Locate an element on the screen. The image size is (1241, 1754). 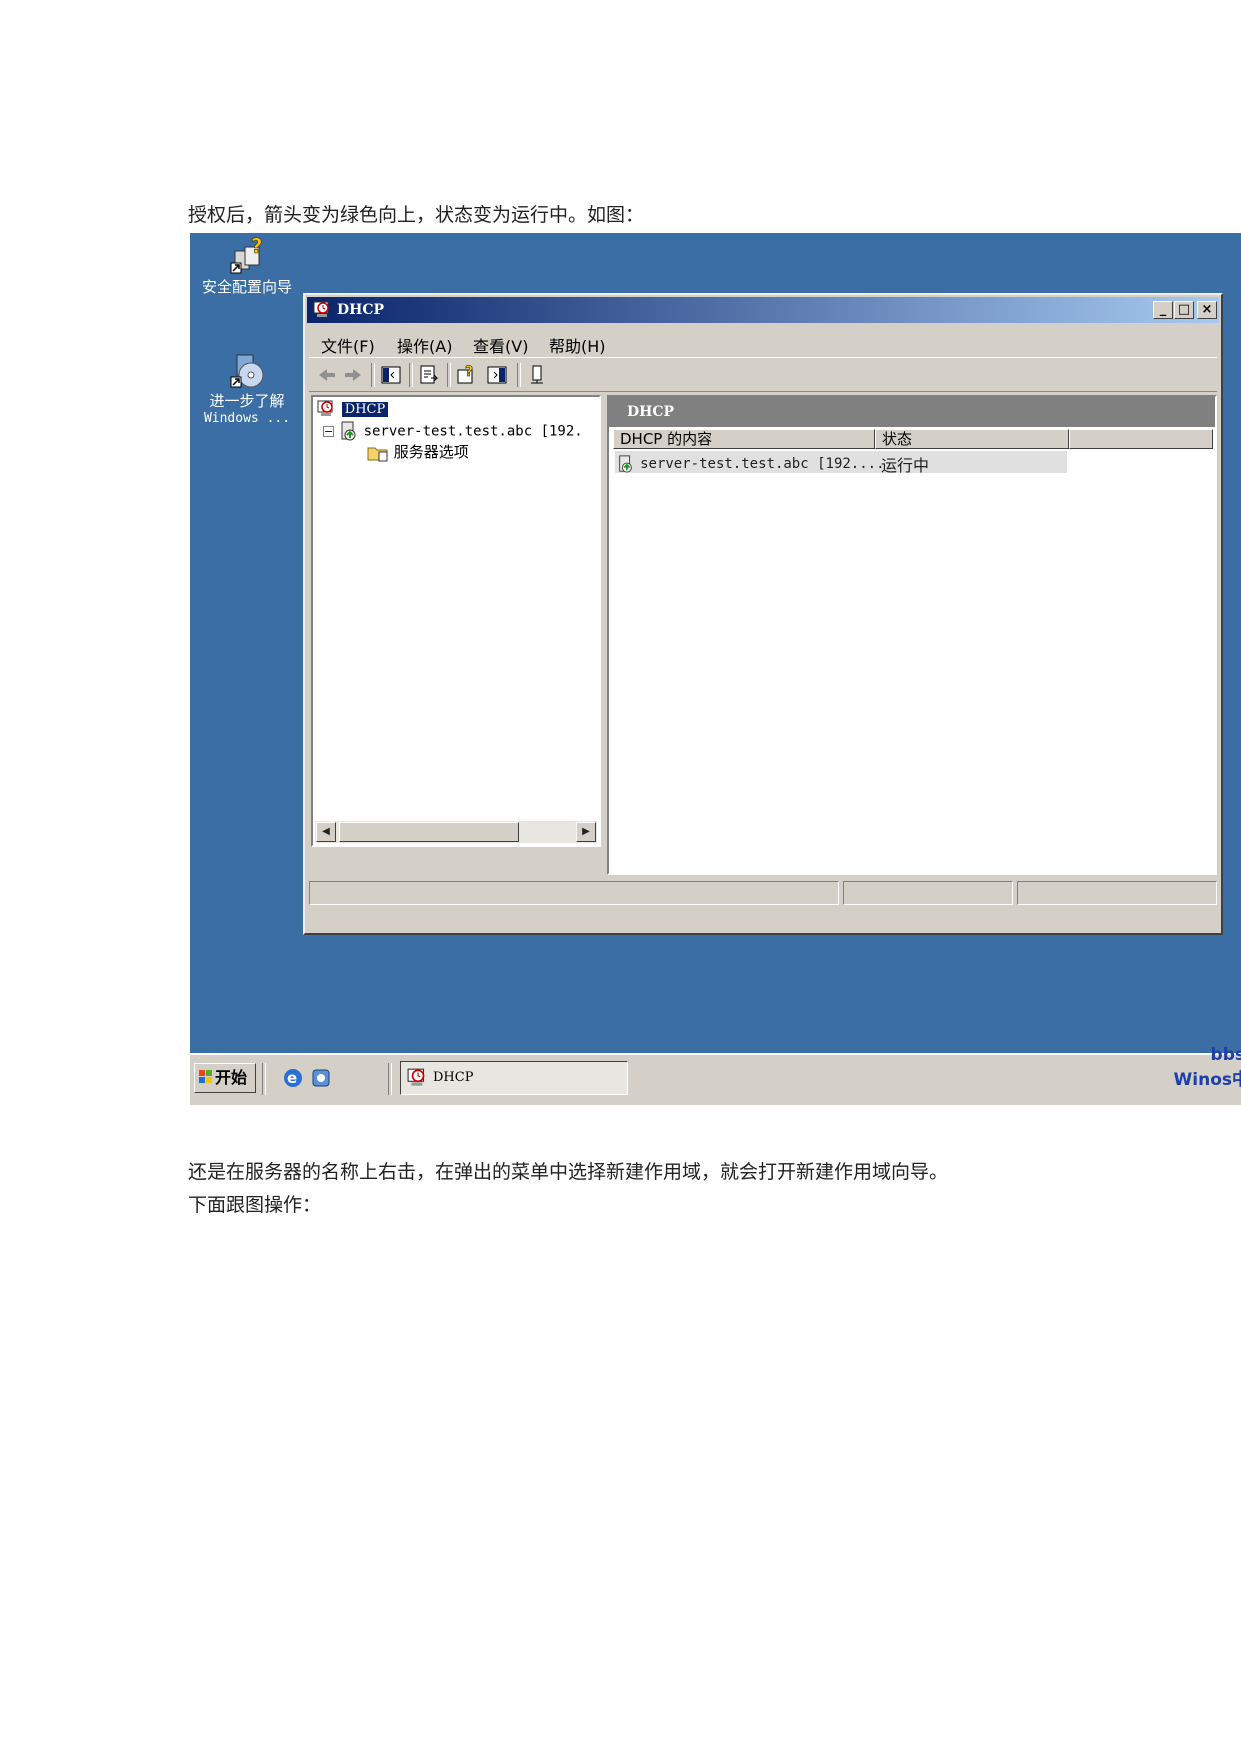
tree-node-server-options: 服务器选项 is located at coordinates (418, 451).